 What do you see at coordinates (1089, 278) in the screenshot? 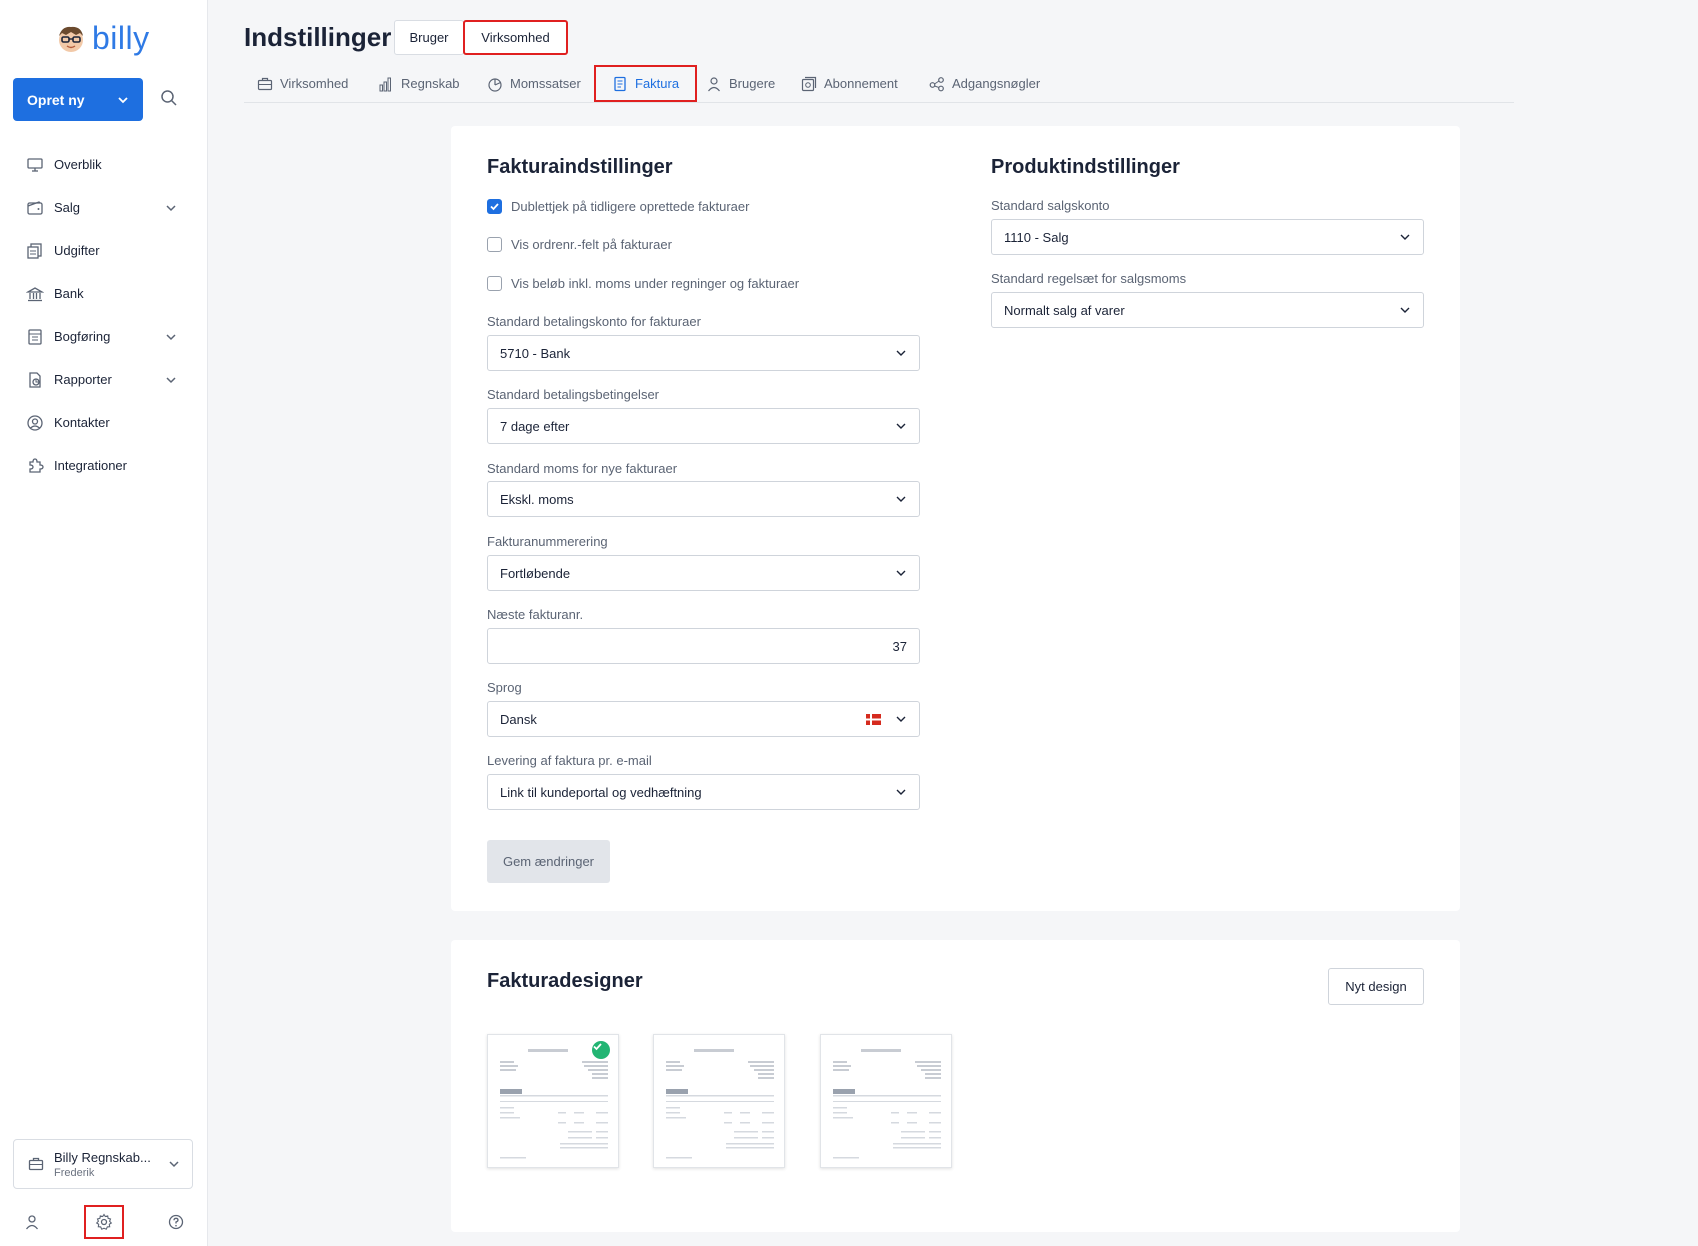
I see `vat-rules-label: Standard regelsæt for salgsmoms` at bounding box center [1089, 278].